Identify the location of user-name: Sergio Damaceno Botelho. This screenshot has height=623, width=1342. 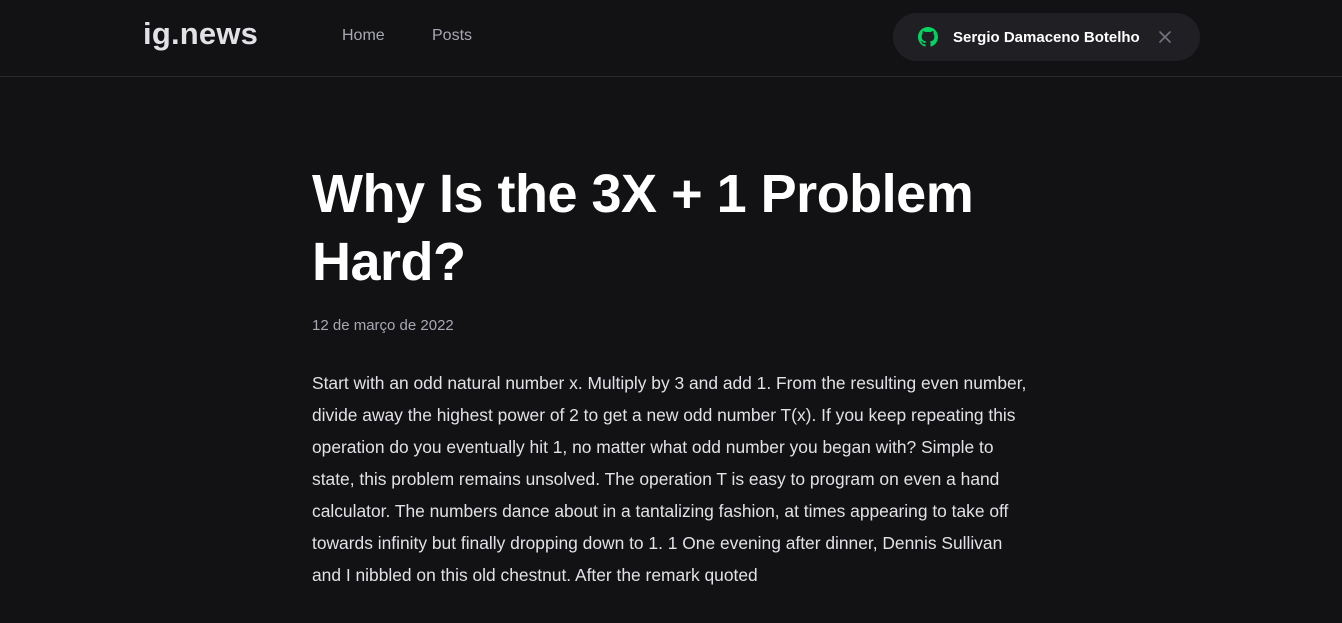
(1046, 37).